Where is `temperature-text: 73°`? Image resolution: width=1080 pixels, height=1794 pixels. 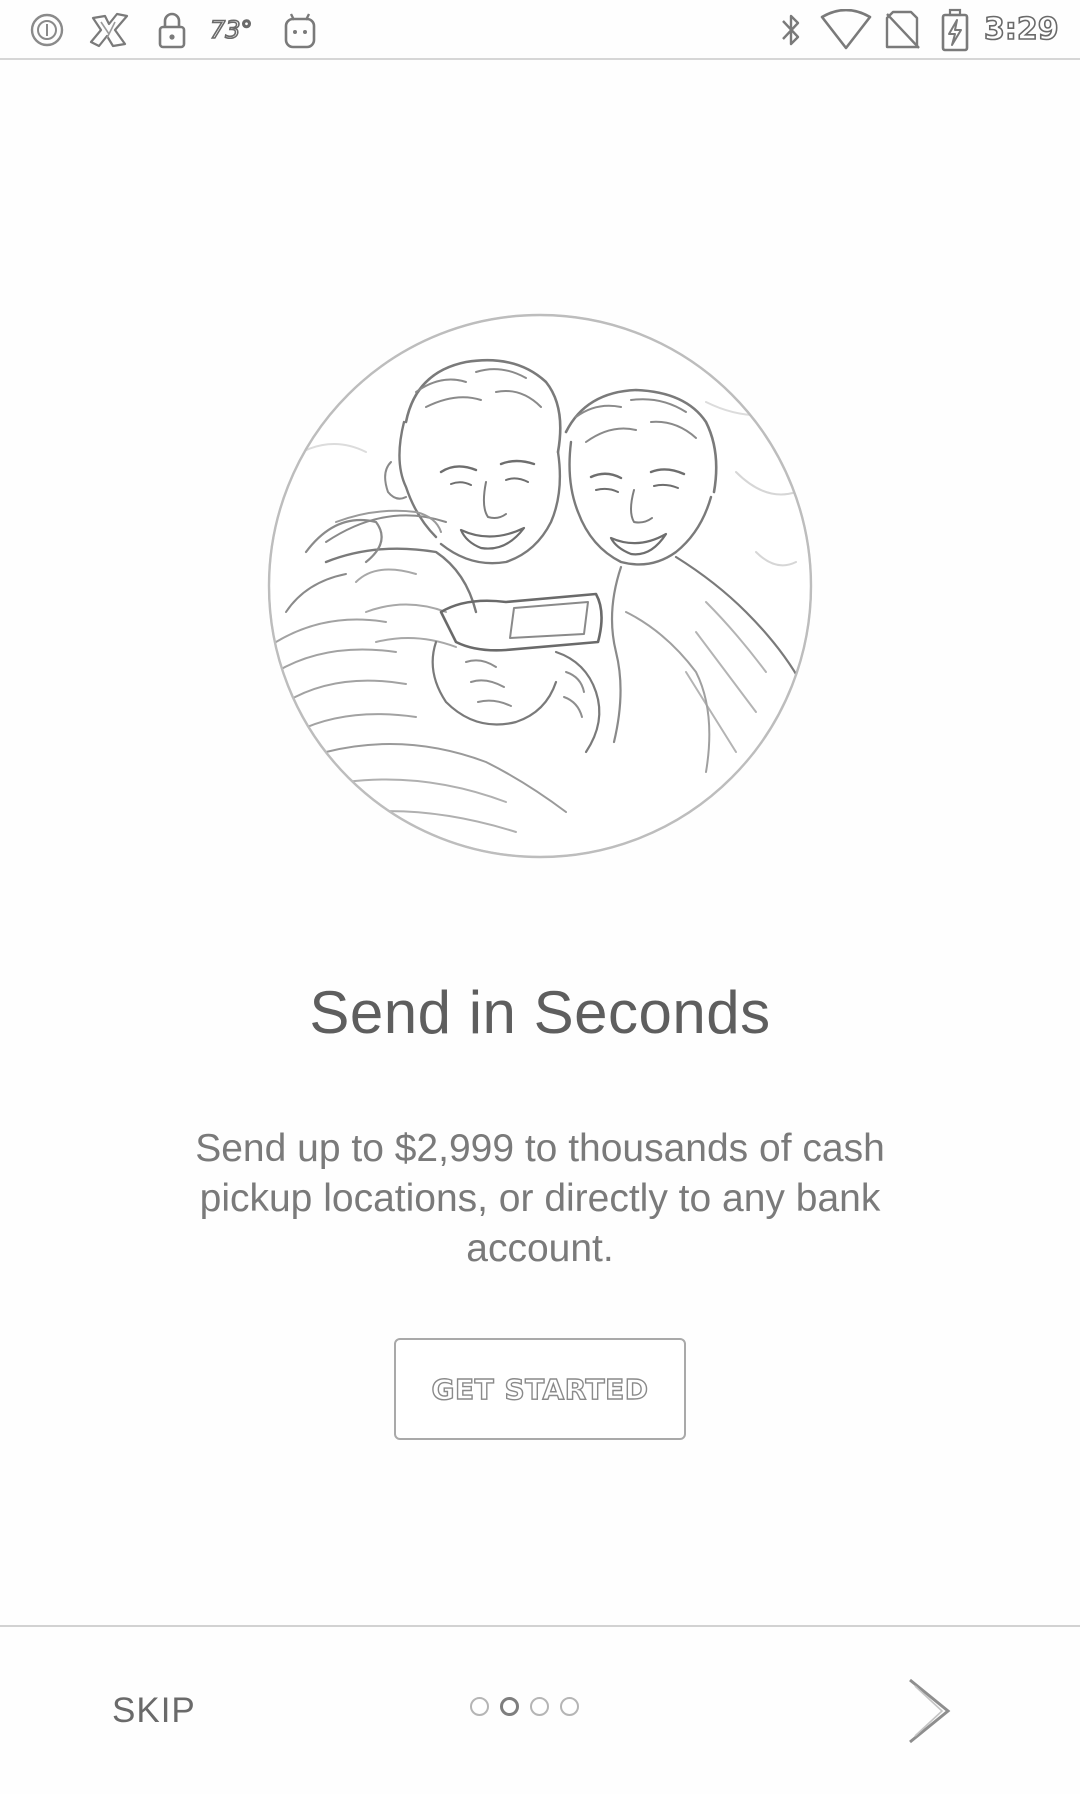
temperature-text: 73° is located at coordinates (231, 30).